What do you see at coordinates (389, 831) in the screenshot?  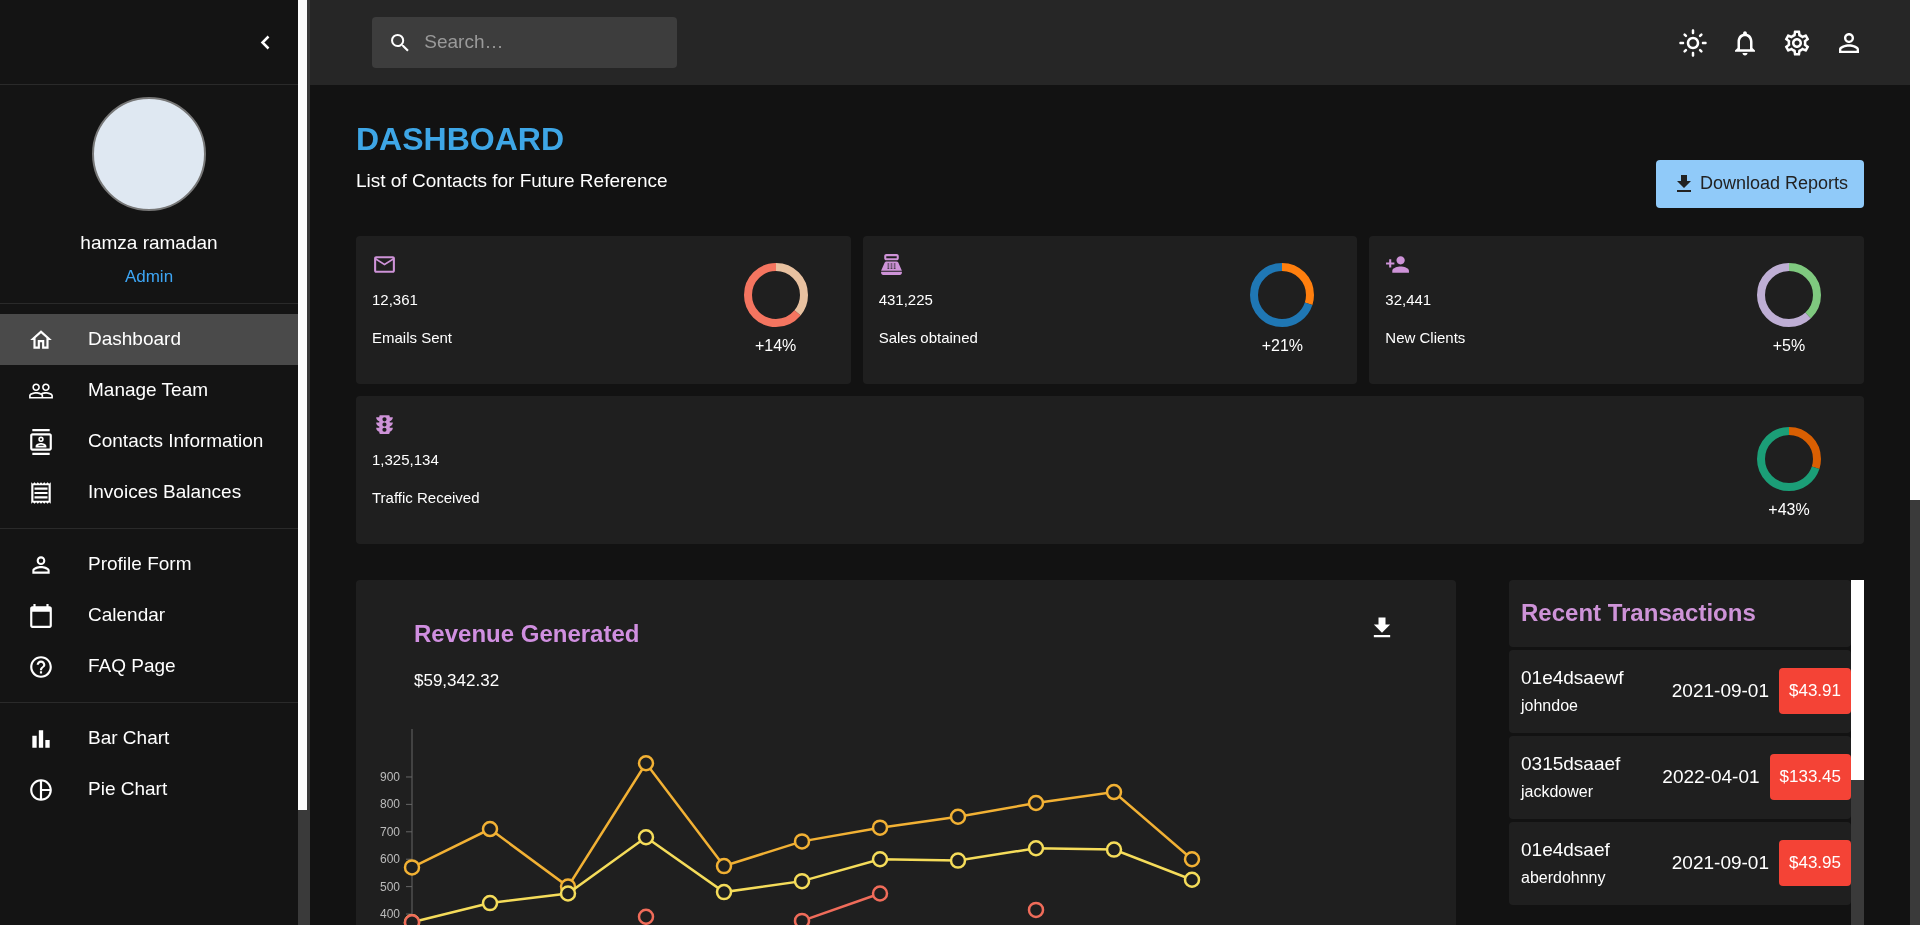 I see `y-tick-label: 700` at bounding box center [389, 831].